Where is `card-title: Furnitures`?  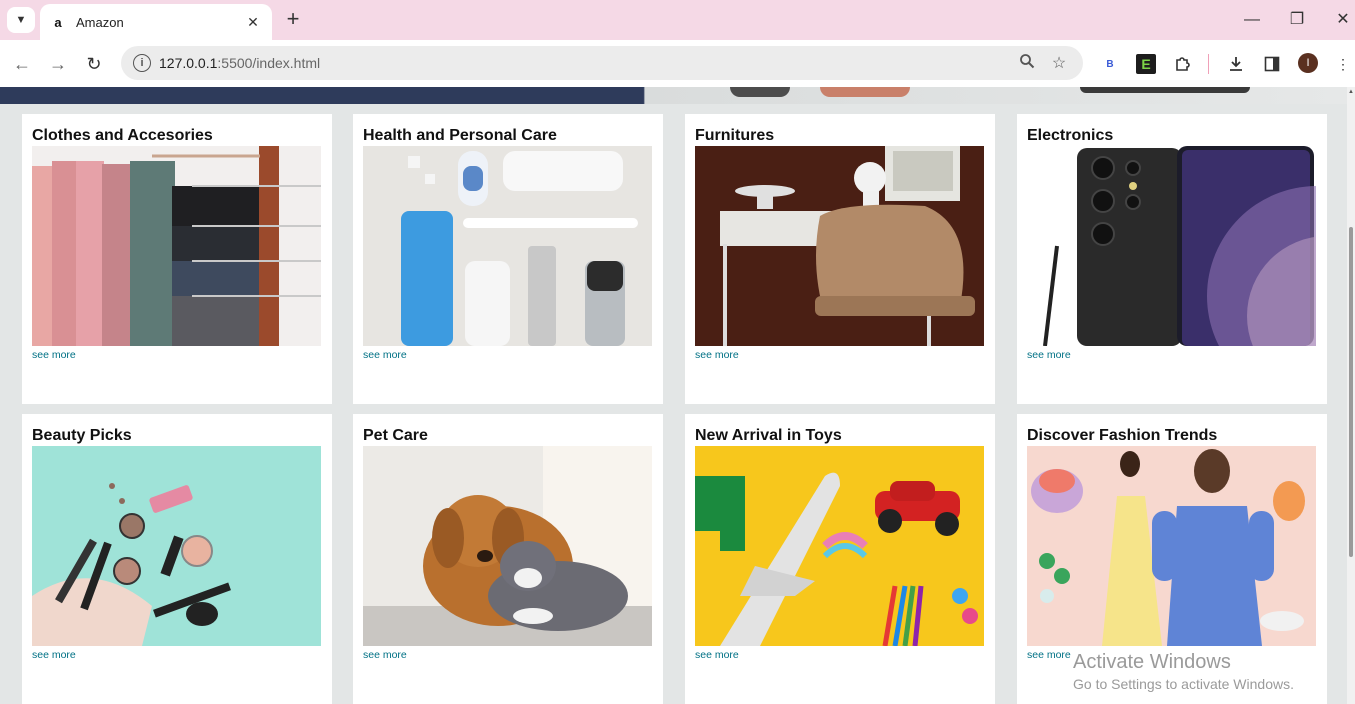
card-title: Furnitures is located at coordinates (735, 135).